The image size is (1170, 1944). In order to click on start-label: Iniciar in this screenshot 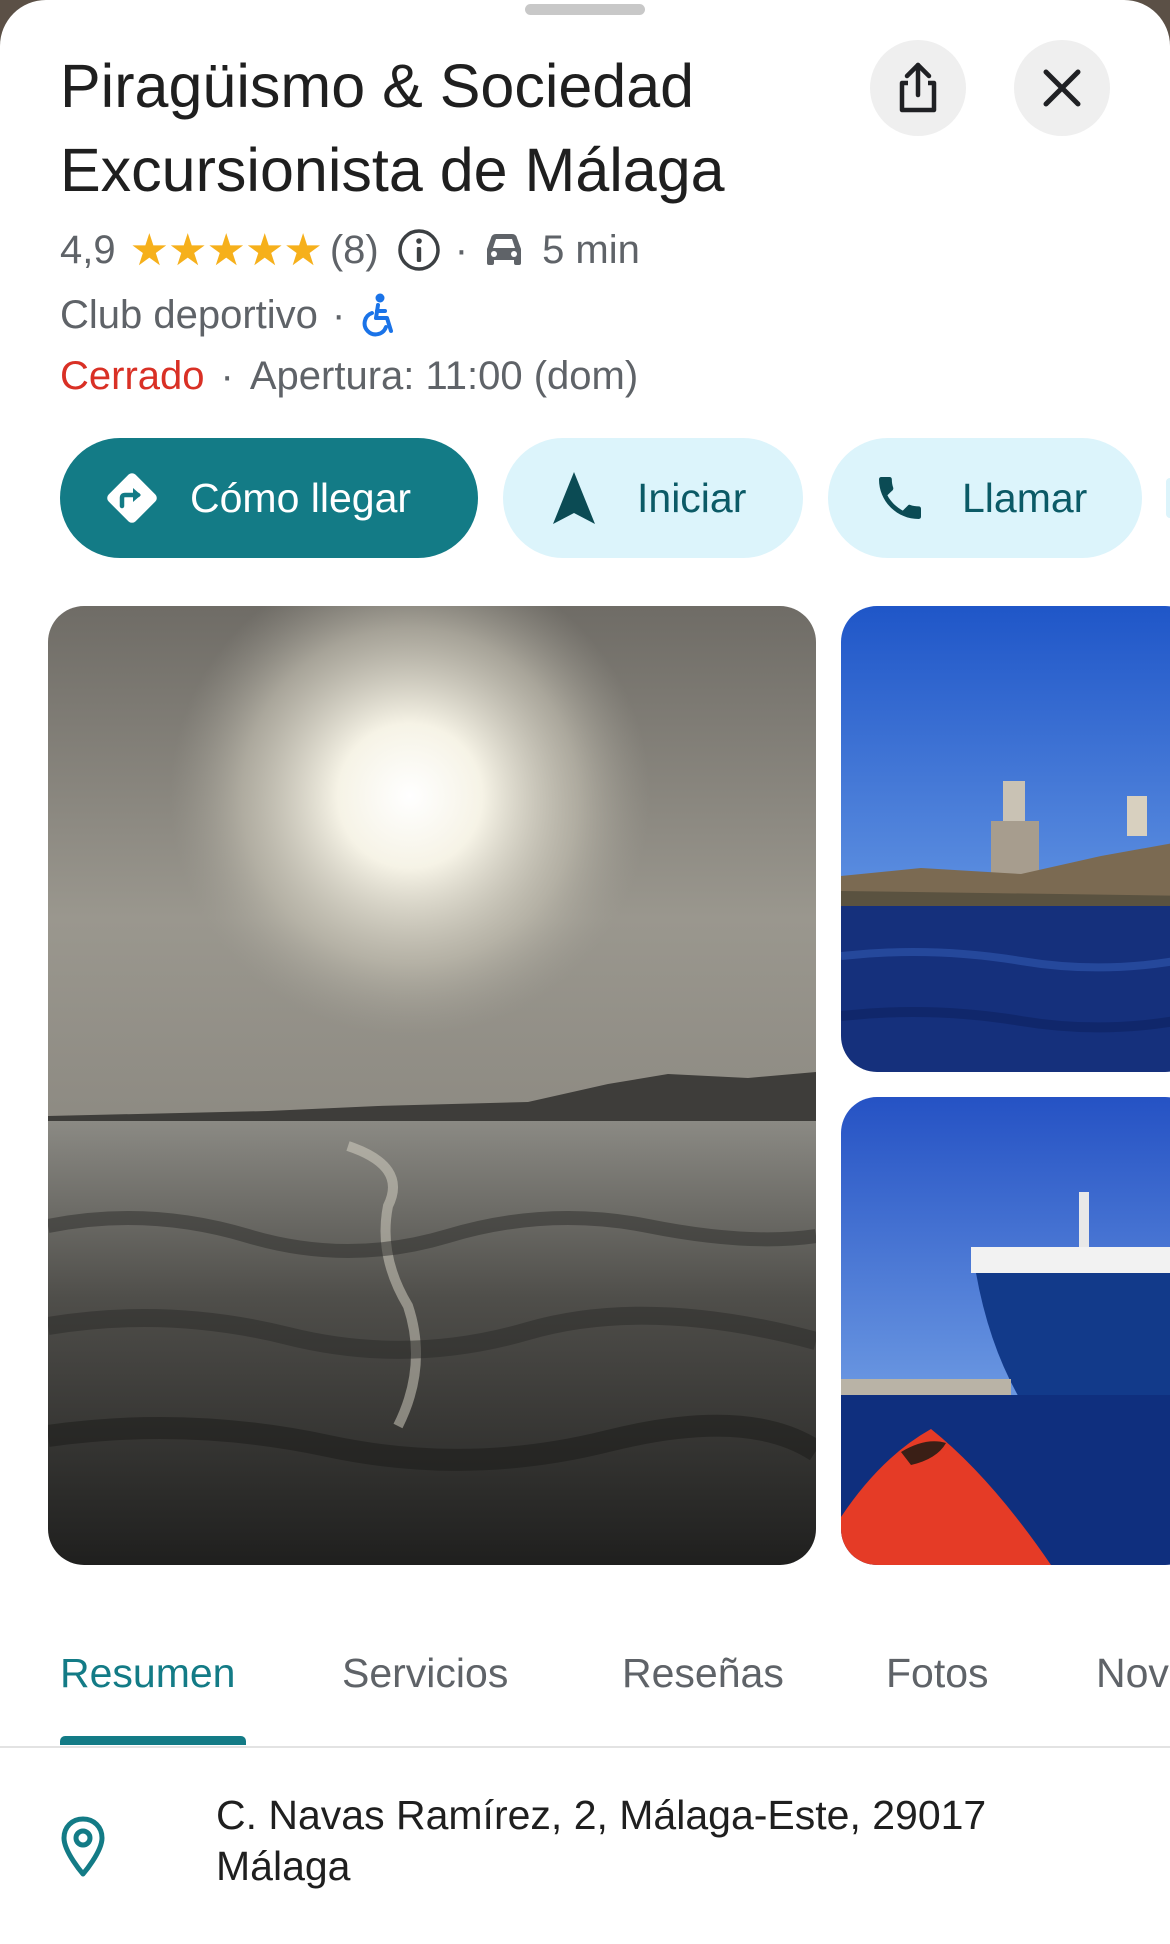, I will do `click(692, 497)`.